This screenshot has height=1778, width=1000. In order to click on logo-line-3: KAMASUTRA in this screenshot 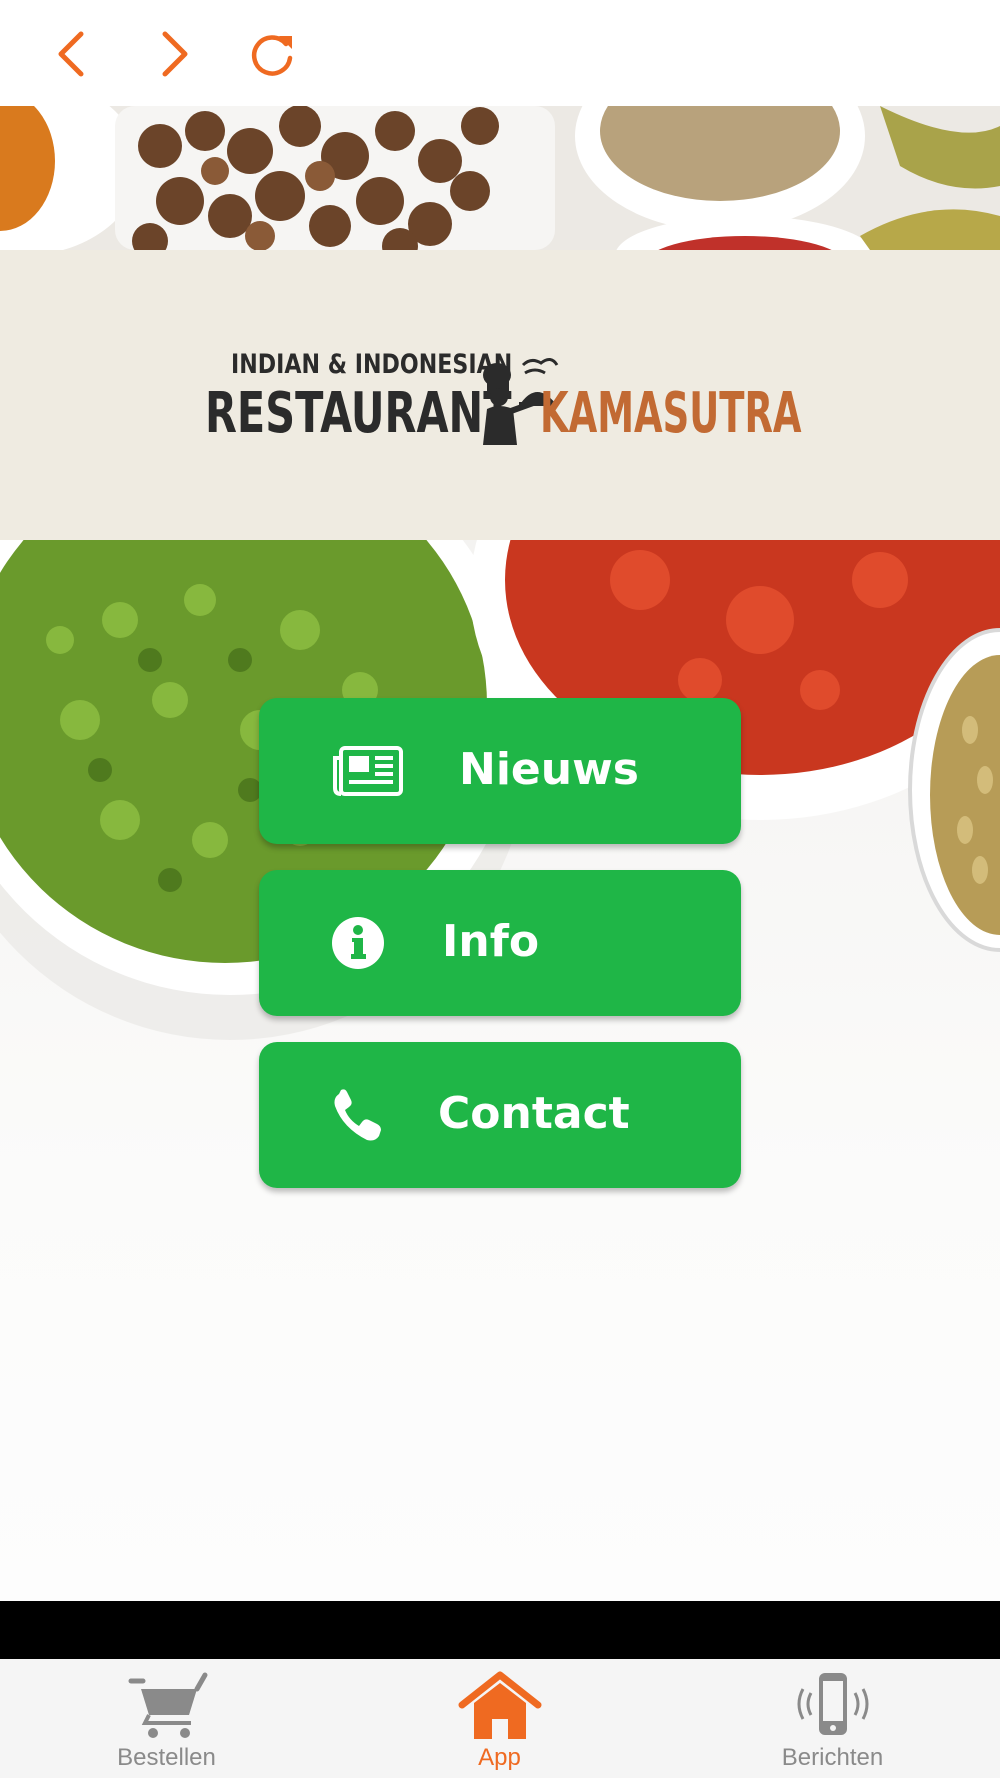, I will do `click(671, 413)`.